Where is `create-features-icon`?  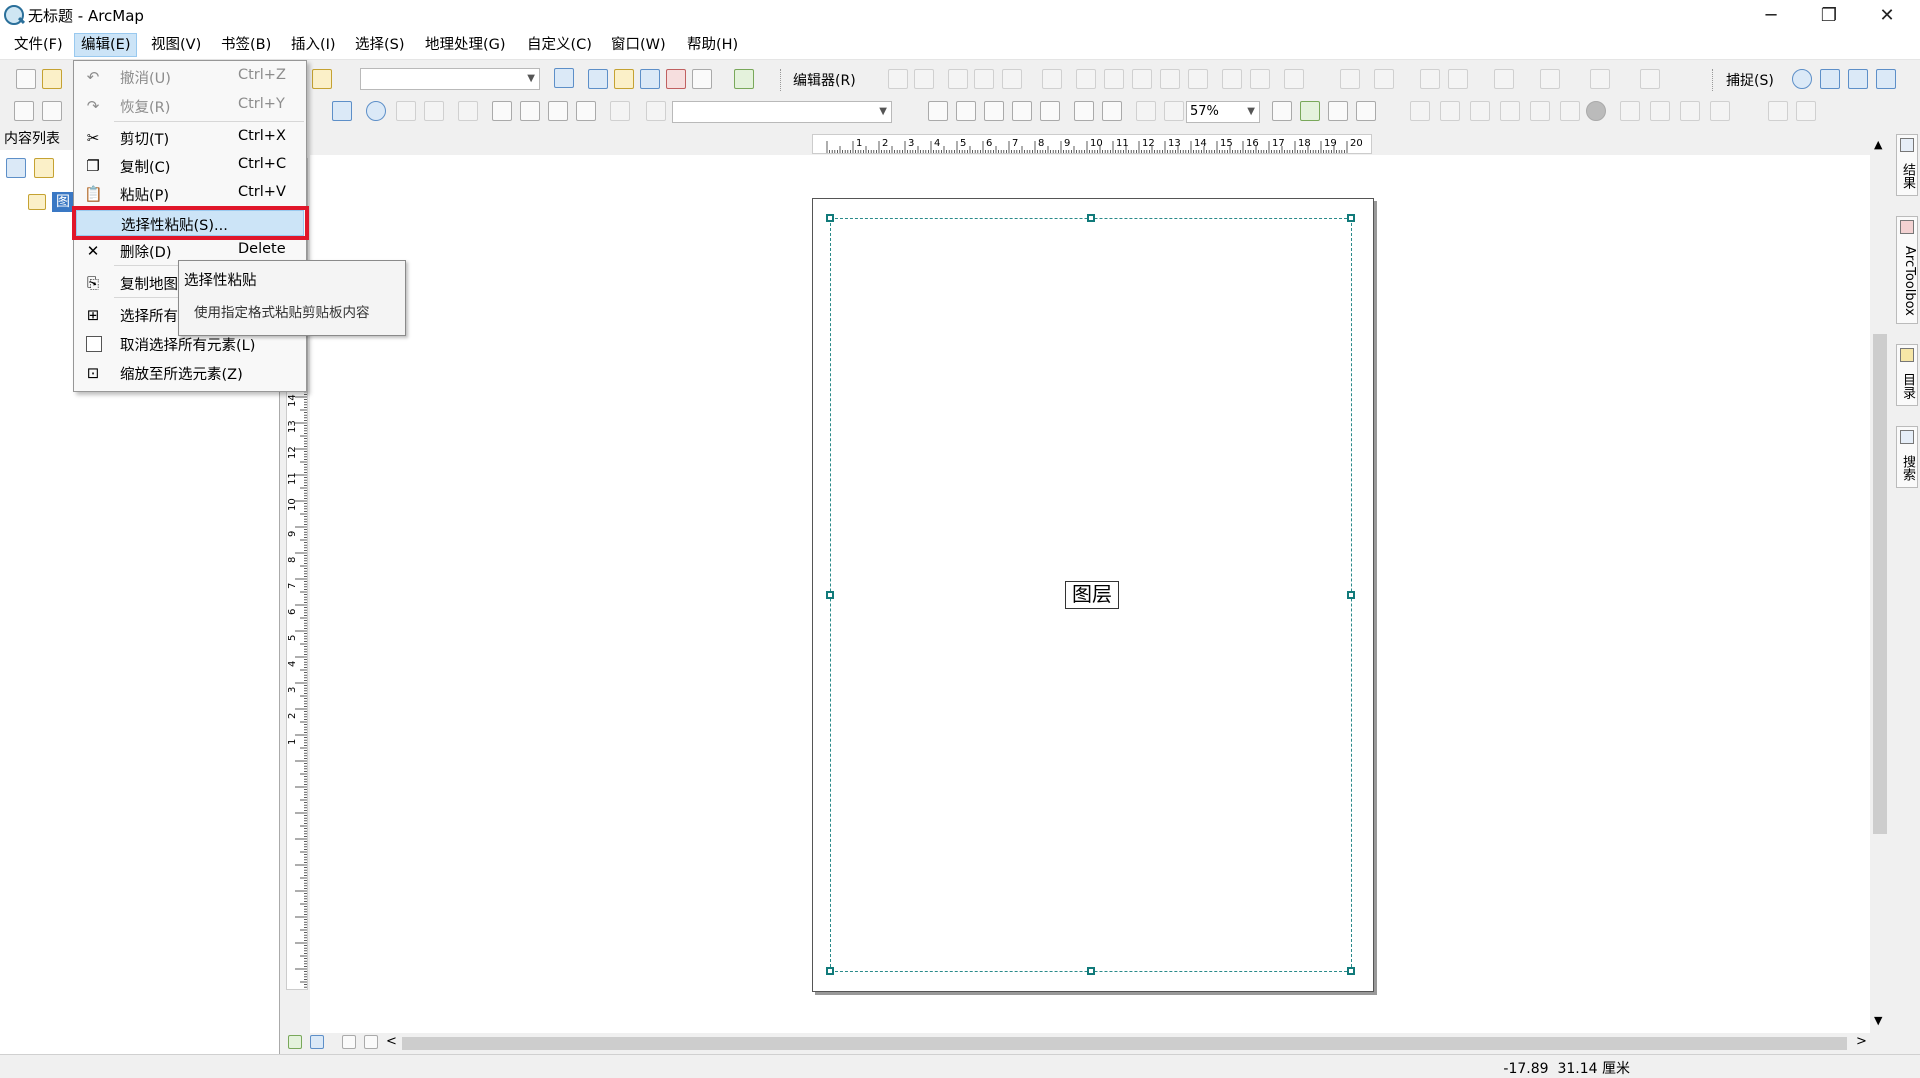
create-features-icon is located at coordinates (1294, 79).